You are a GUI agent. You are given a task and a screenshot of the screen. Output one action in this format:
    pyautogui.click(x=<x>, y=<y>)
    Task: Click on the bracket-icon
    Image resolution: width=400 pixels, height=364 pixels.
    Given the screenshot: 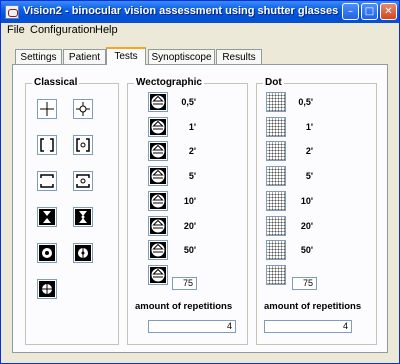 What is the action you would take?
    pyautogui.click(x=47, y=145)
    